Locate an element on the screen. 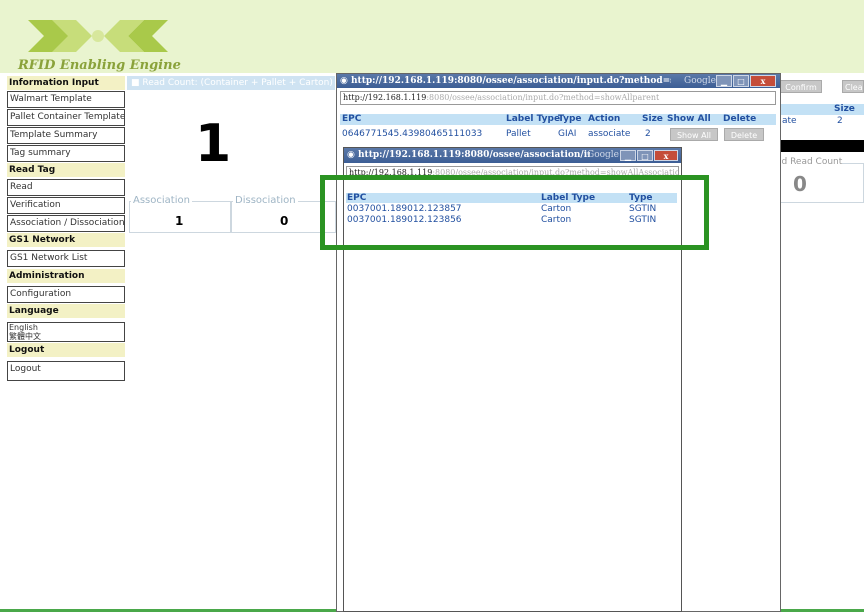 This screenshot has width=864, height=612. row-size: 2 is located at coordinates (648, 134).